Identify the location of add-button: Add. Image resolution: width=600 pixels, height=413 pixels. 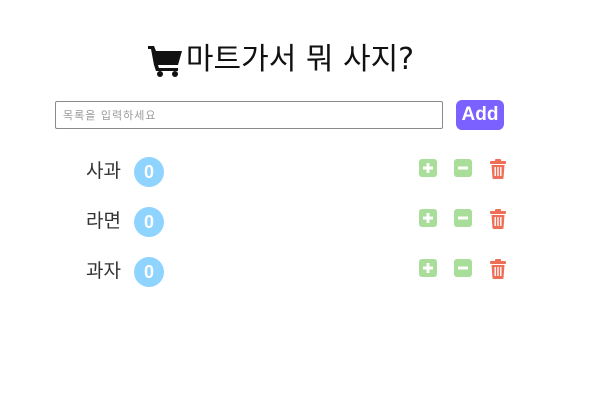
(480, 115).